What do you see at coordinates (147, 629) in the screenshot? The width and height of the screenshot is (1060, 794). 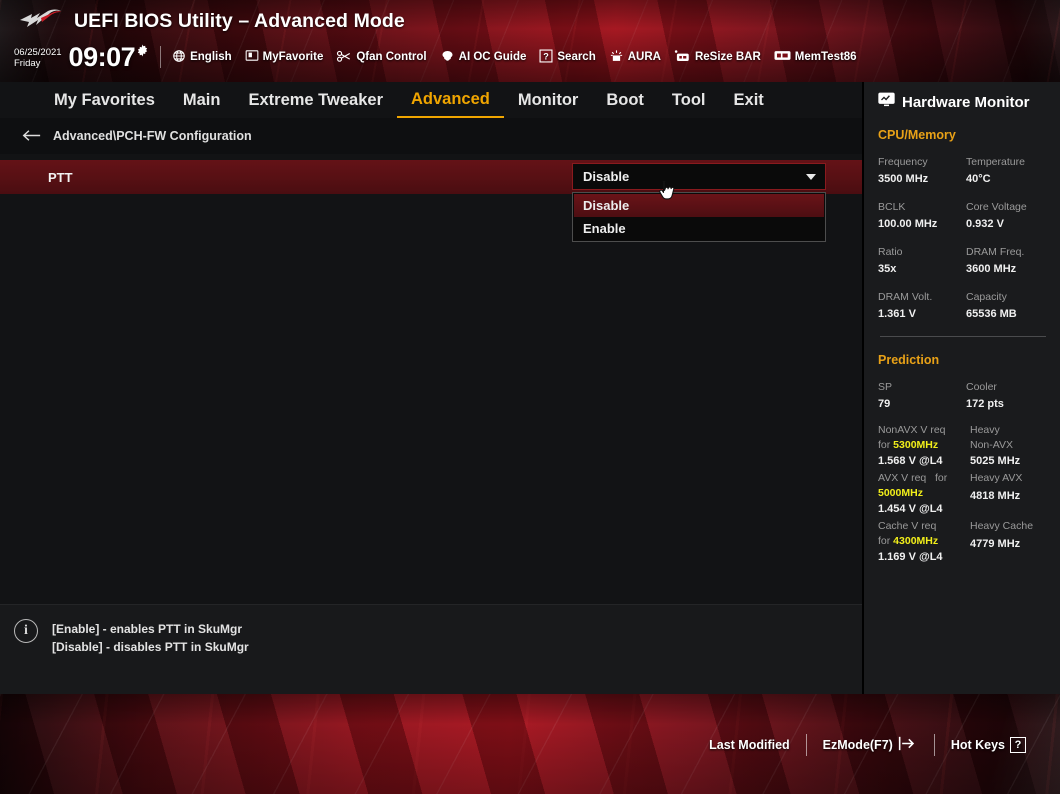 I see `help-line-enable: [Enable] - enables PTT in SkuMgr` at bounding box center [147, 629].